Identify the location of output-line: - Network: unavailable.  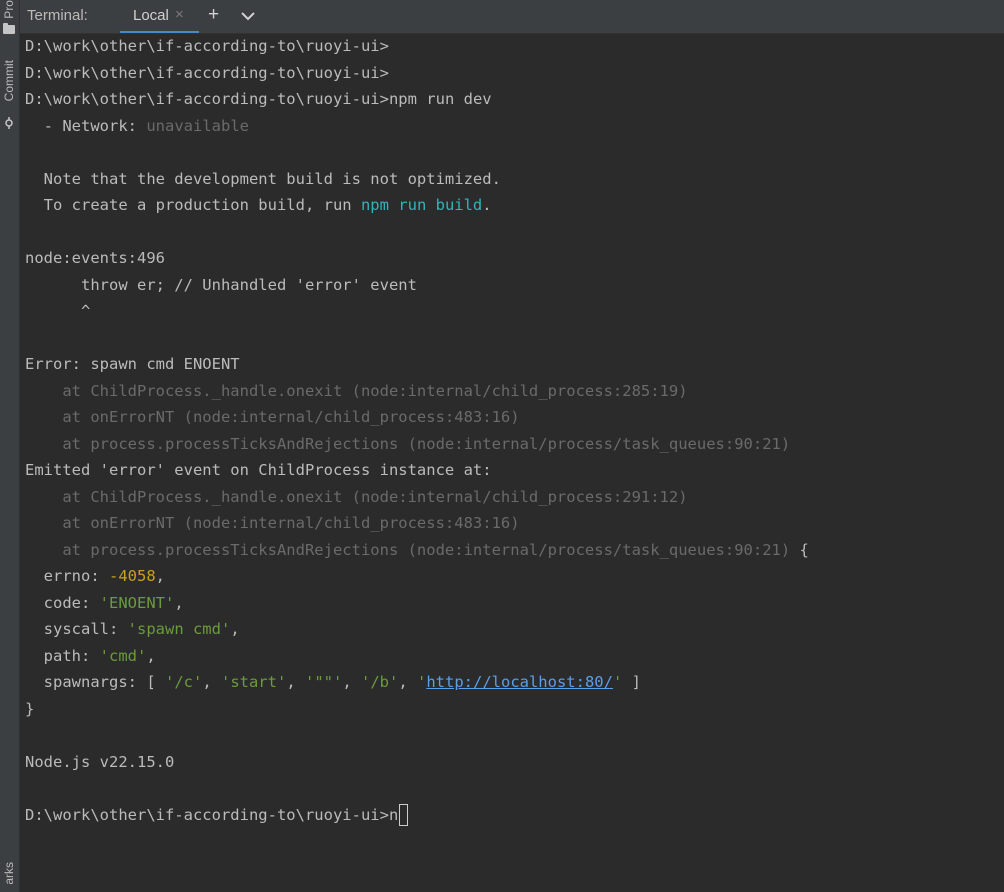
(137, 125).